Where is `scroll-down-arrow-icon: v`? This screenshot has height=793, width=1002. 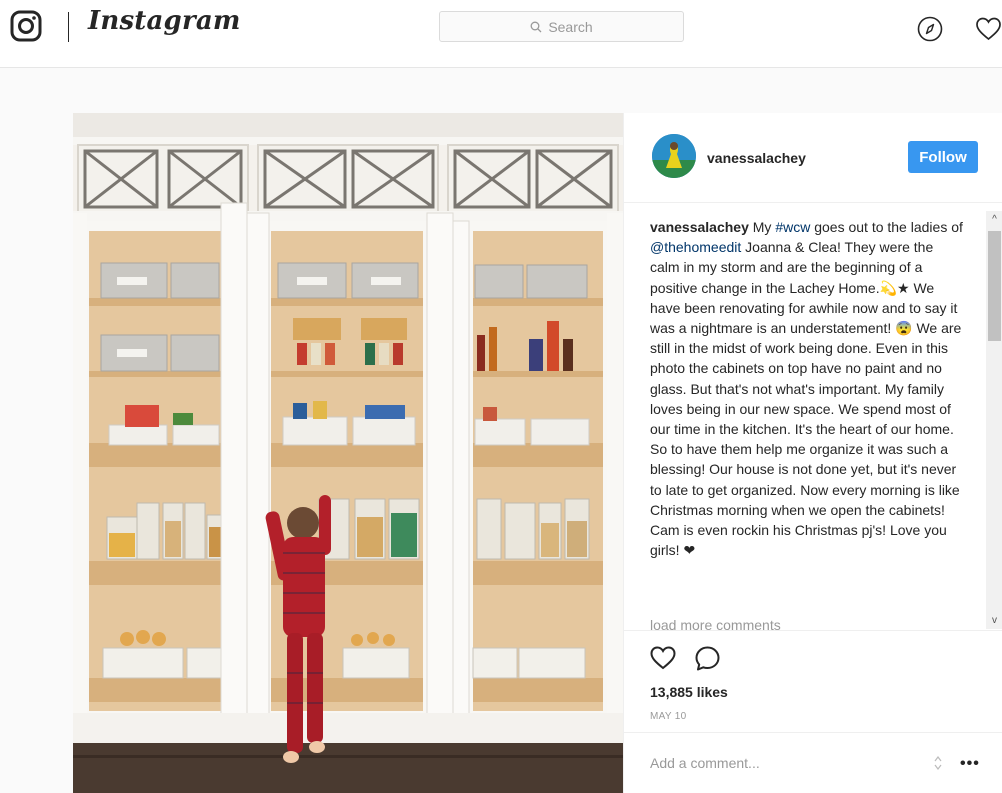 scroll-down-arrow-icon: v is located at coordinates (994, 620).